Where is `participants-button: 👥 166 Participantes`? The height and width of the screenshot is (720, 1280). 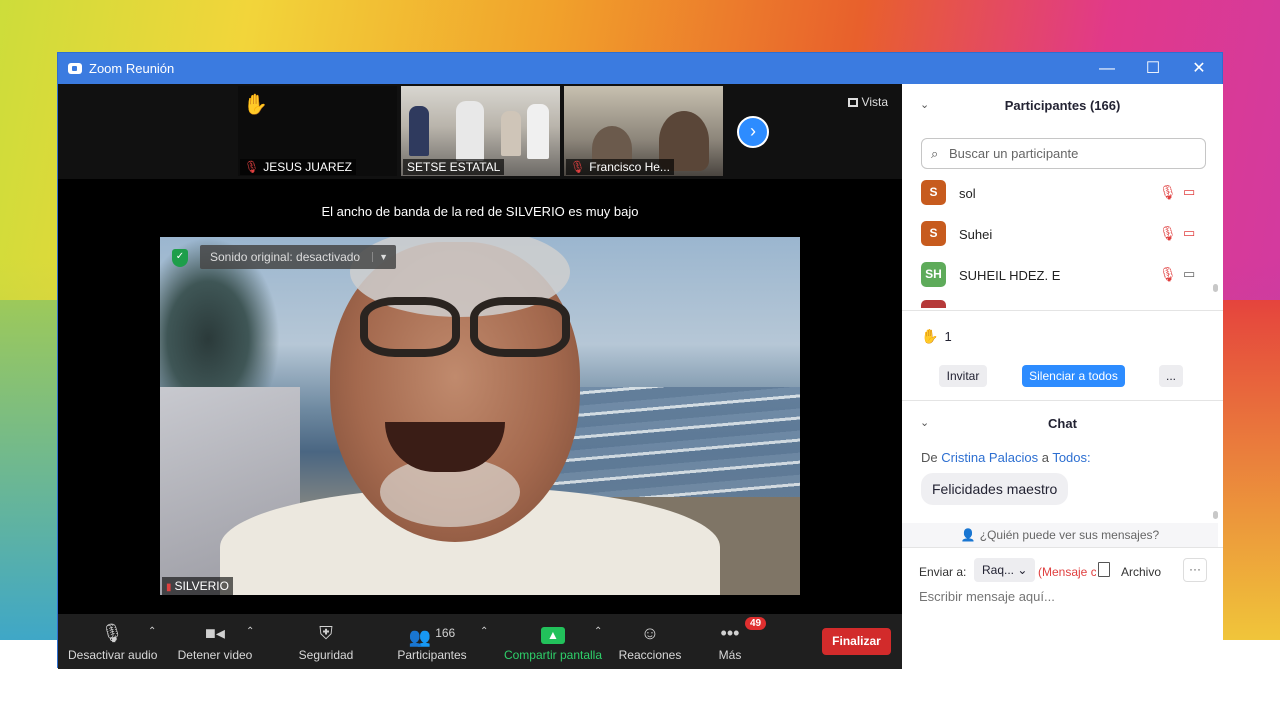 participants-button: 👥 166 Participantes is located at coordinates (432, 641).